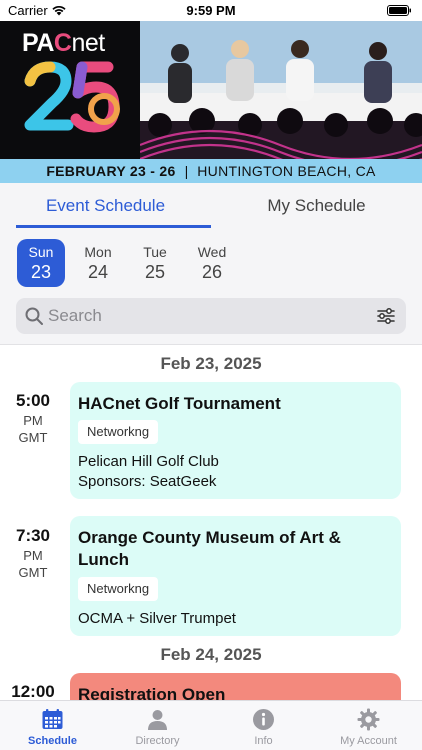 The height and width of the screenshot is (750, 422). I want to click on tab-bar-label: My Account, so click(368, 741).